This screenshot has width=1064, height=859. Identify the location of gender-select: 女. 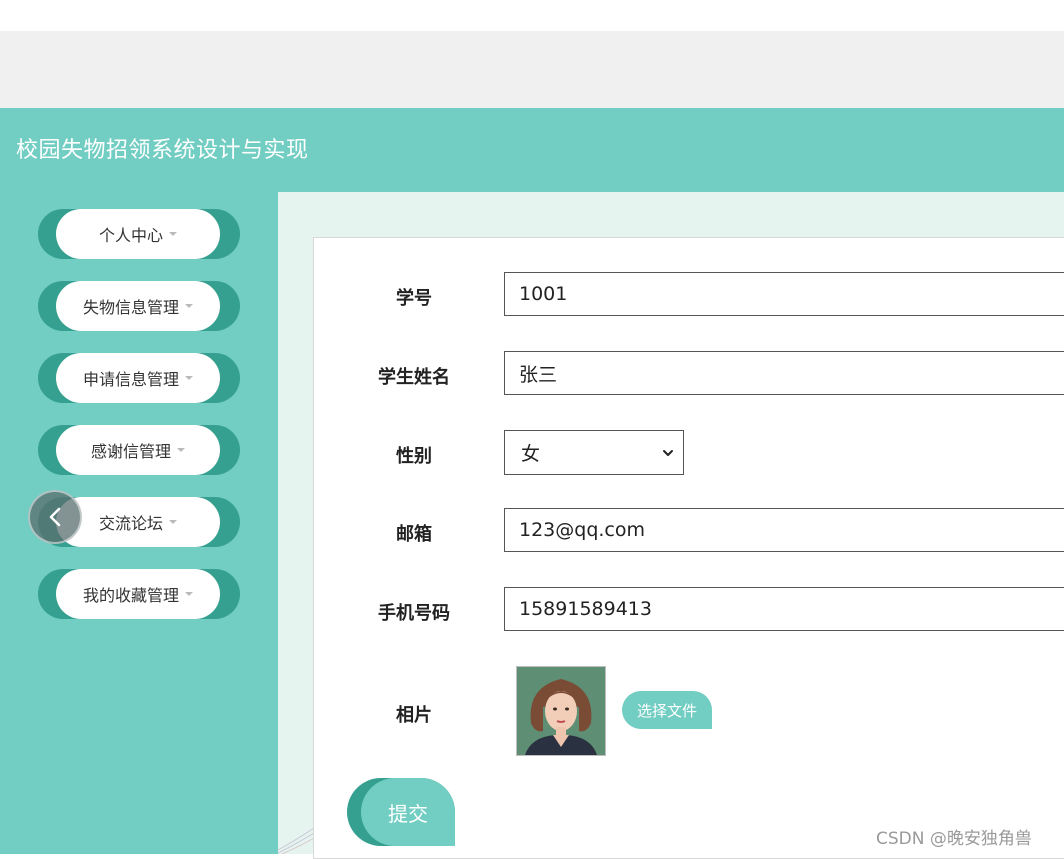
(594, 452).